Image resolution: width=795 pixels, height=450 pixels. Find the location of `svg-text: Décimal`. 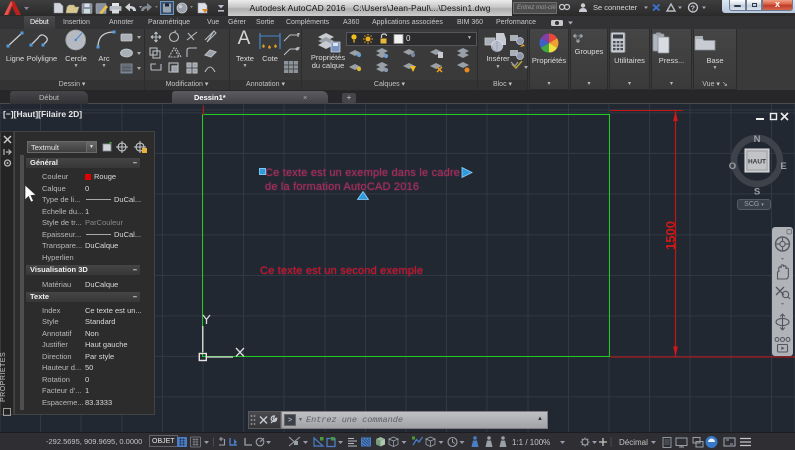

svg-text: Décimal is located at coordinates (633, 442).